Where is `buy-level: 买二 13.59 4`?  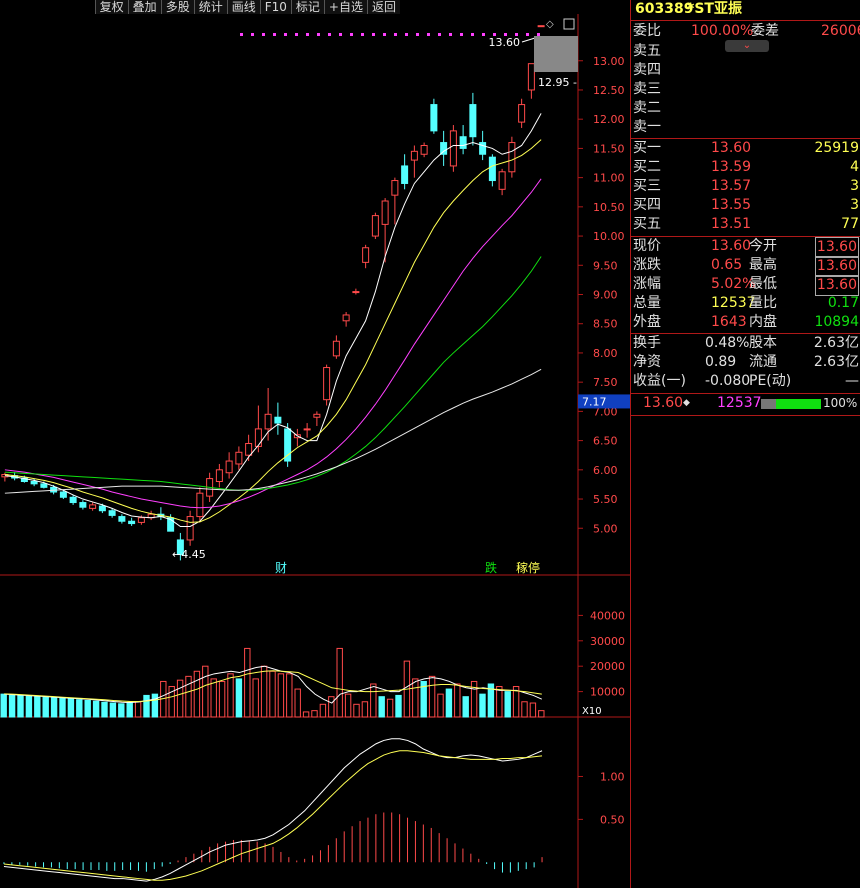 buy-level: 买二 13.59 4 is located at coordinates (745, 167).